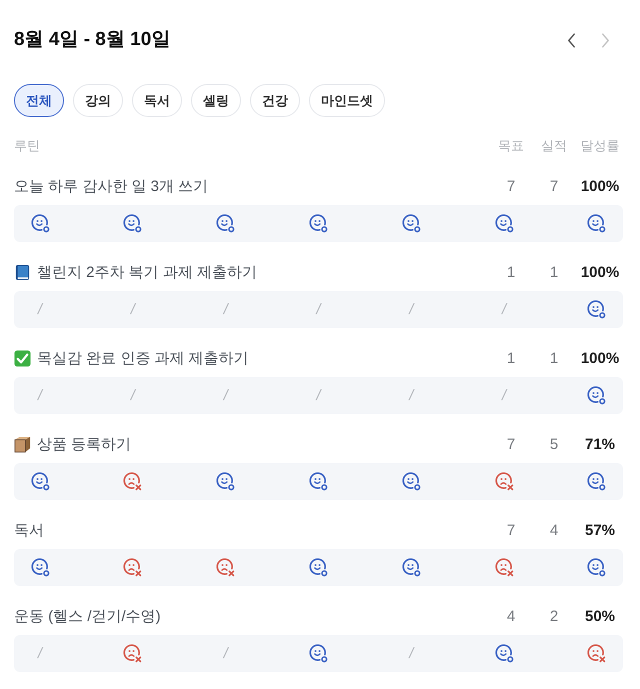 Image resolution: width=640 pixels, height=689 pixels. Describe the element at coordinates (92, 40) in the screenshot. I see `week-range-title: 8월 4일 - 8월 10일` at that location.